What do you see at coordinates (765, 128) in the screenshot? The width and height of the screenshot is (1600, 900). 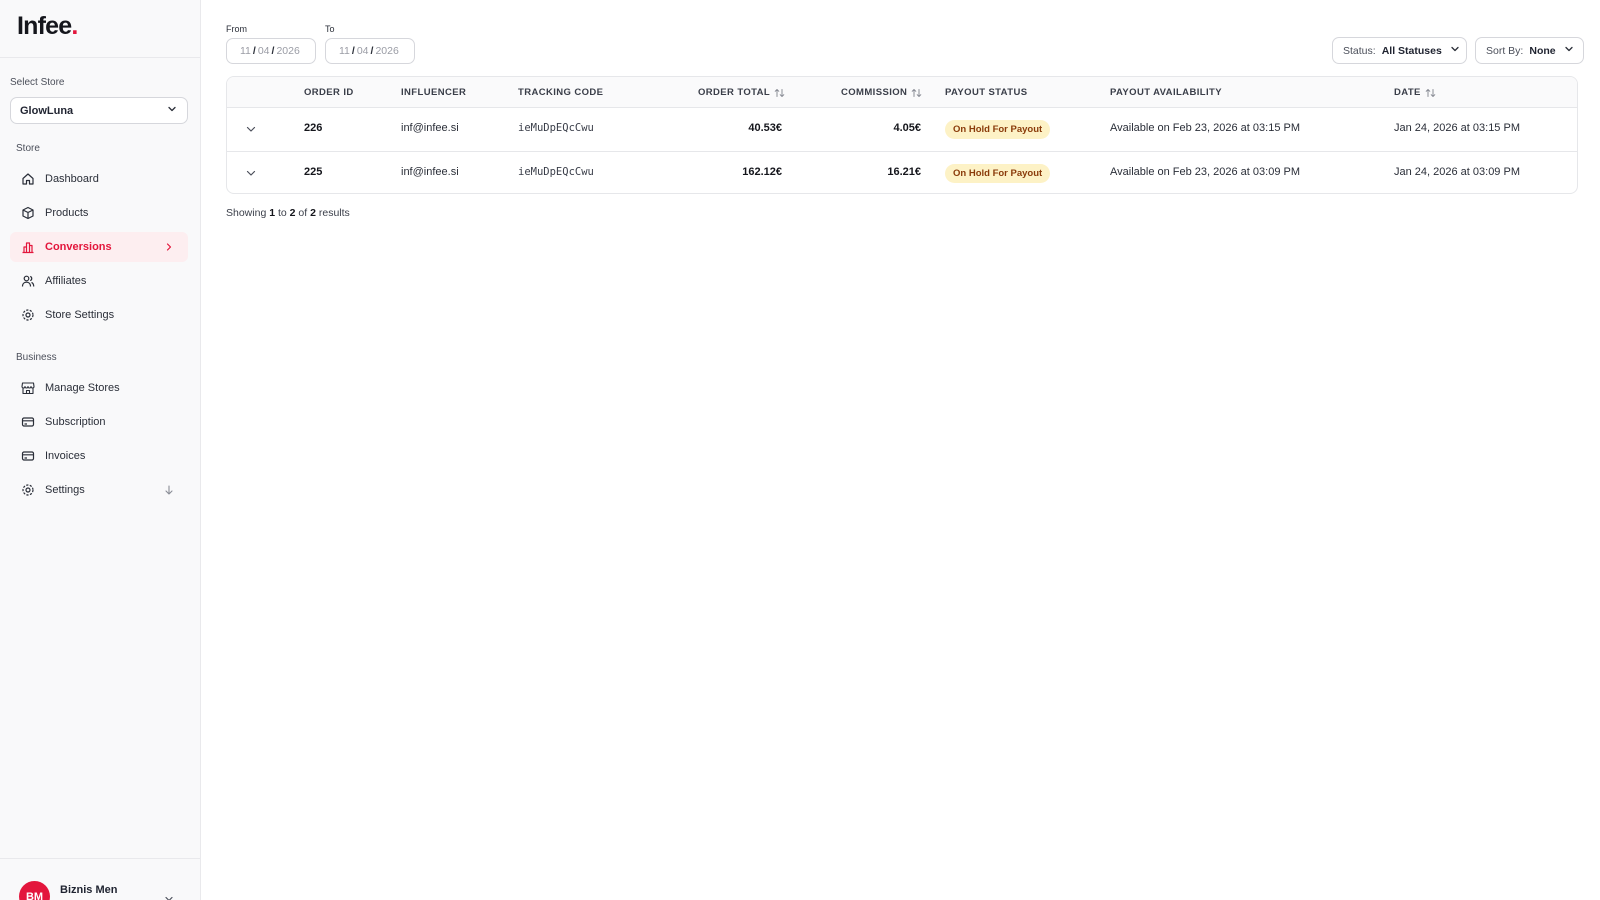 I see `order-total-cell: 40.53€` at bounding box center [765, 128].